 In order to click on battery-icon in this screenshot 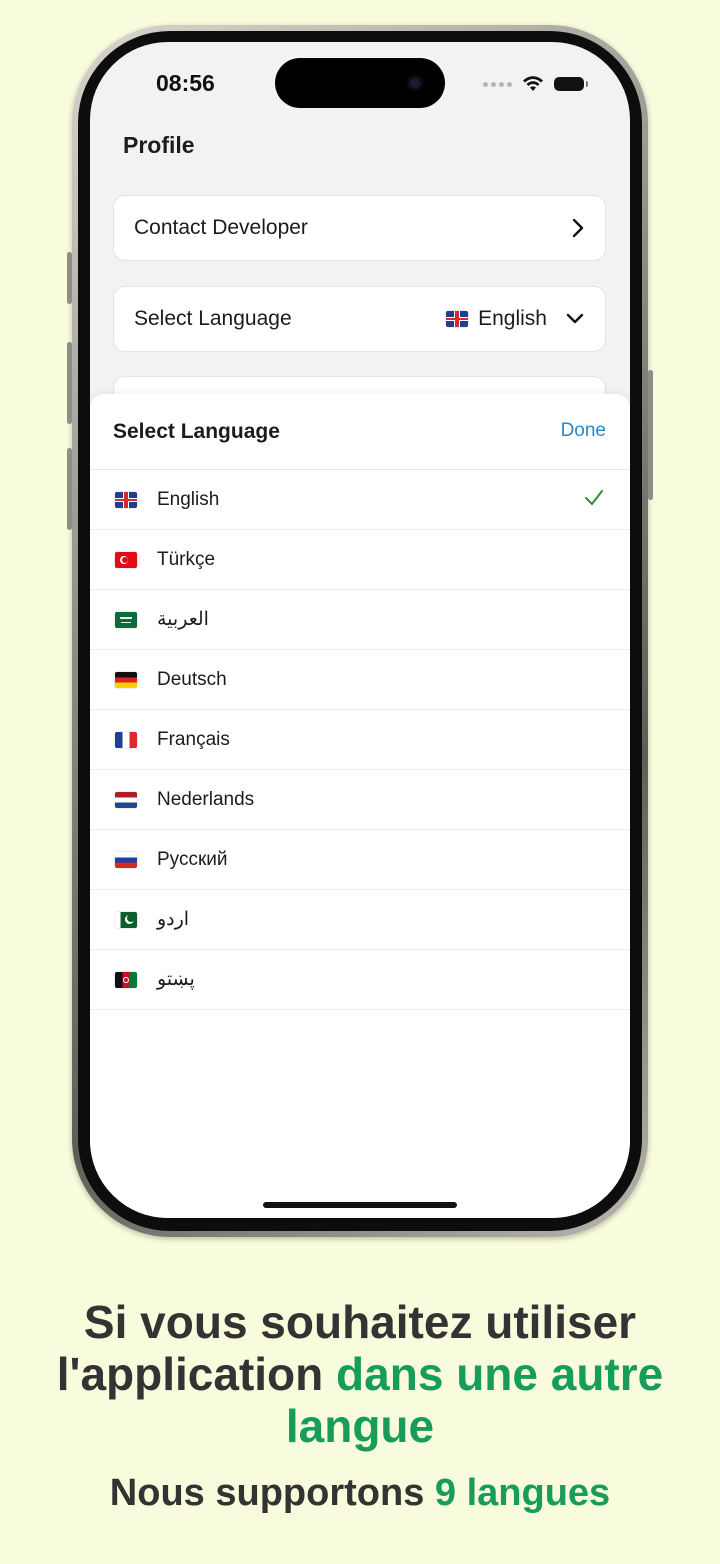, I will do `click(571, 84)`.